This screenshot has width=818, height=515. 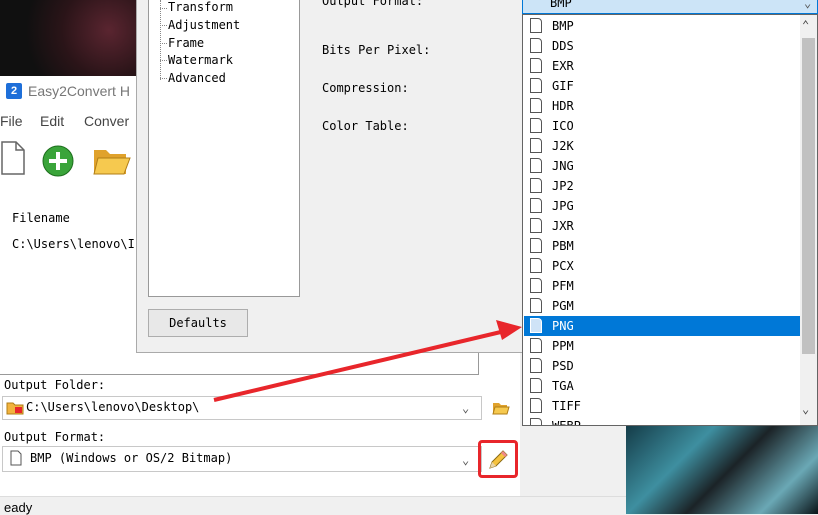 I want to click on format-option-label: WEBP, so click(x=566, y=422).